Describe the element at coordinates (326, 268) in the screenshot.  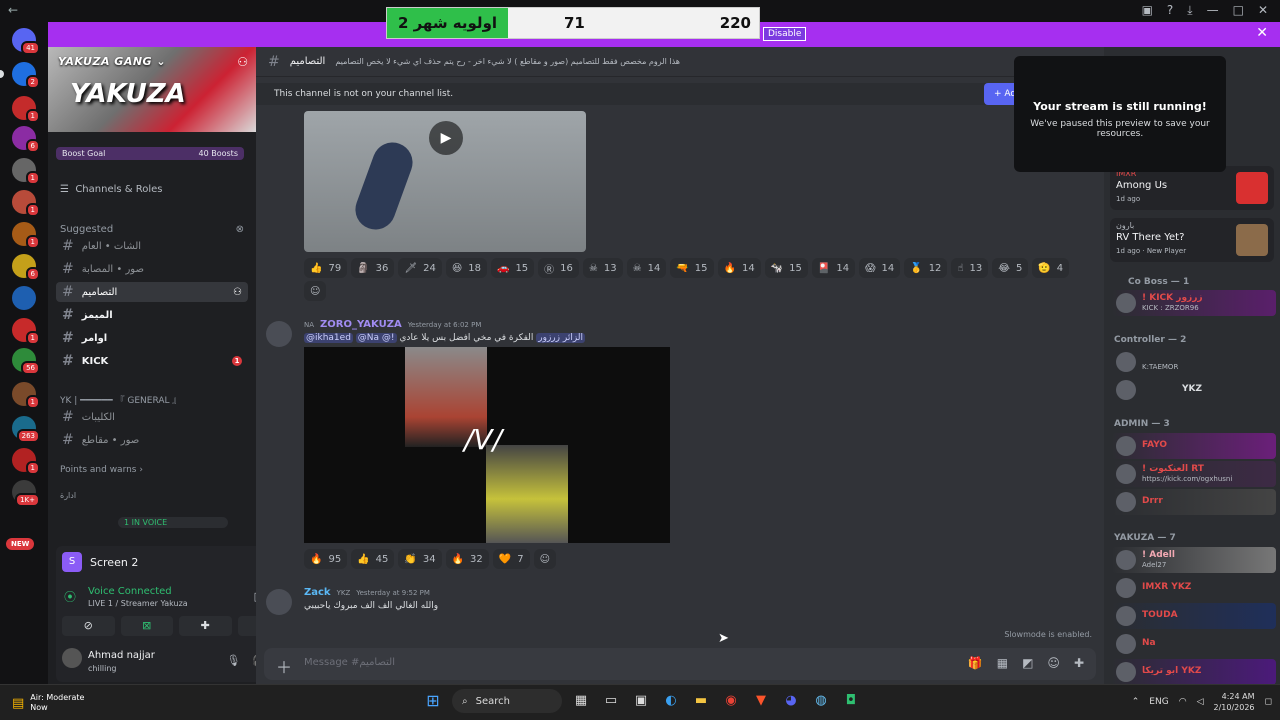
I see `reaction: 👍 79` at that location.